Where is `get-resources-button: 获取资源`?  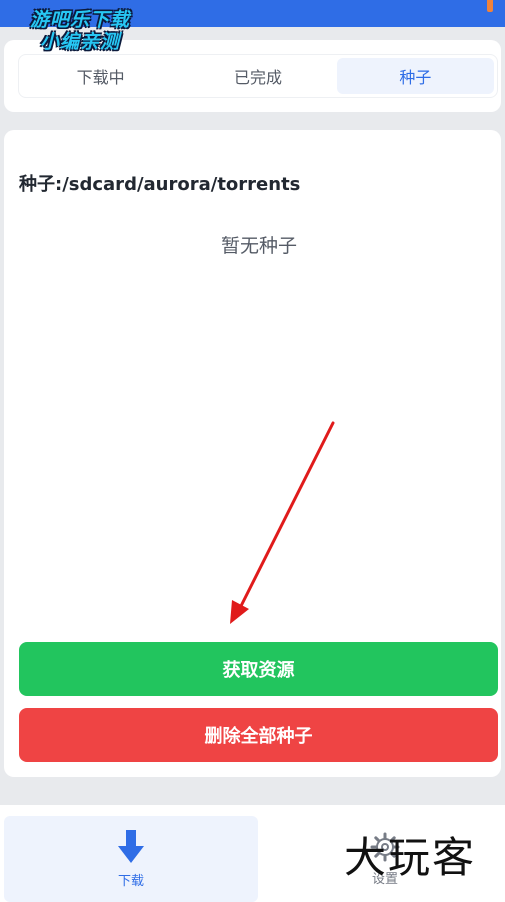
get-resources-button: 获取资源 is located at coordinates (258, 669).